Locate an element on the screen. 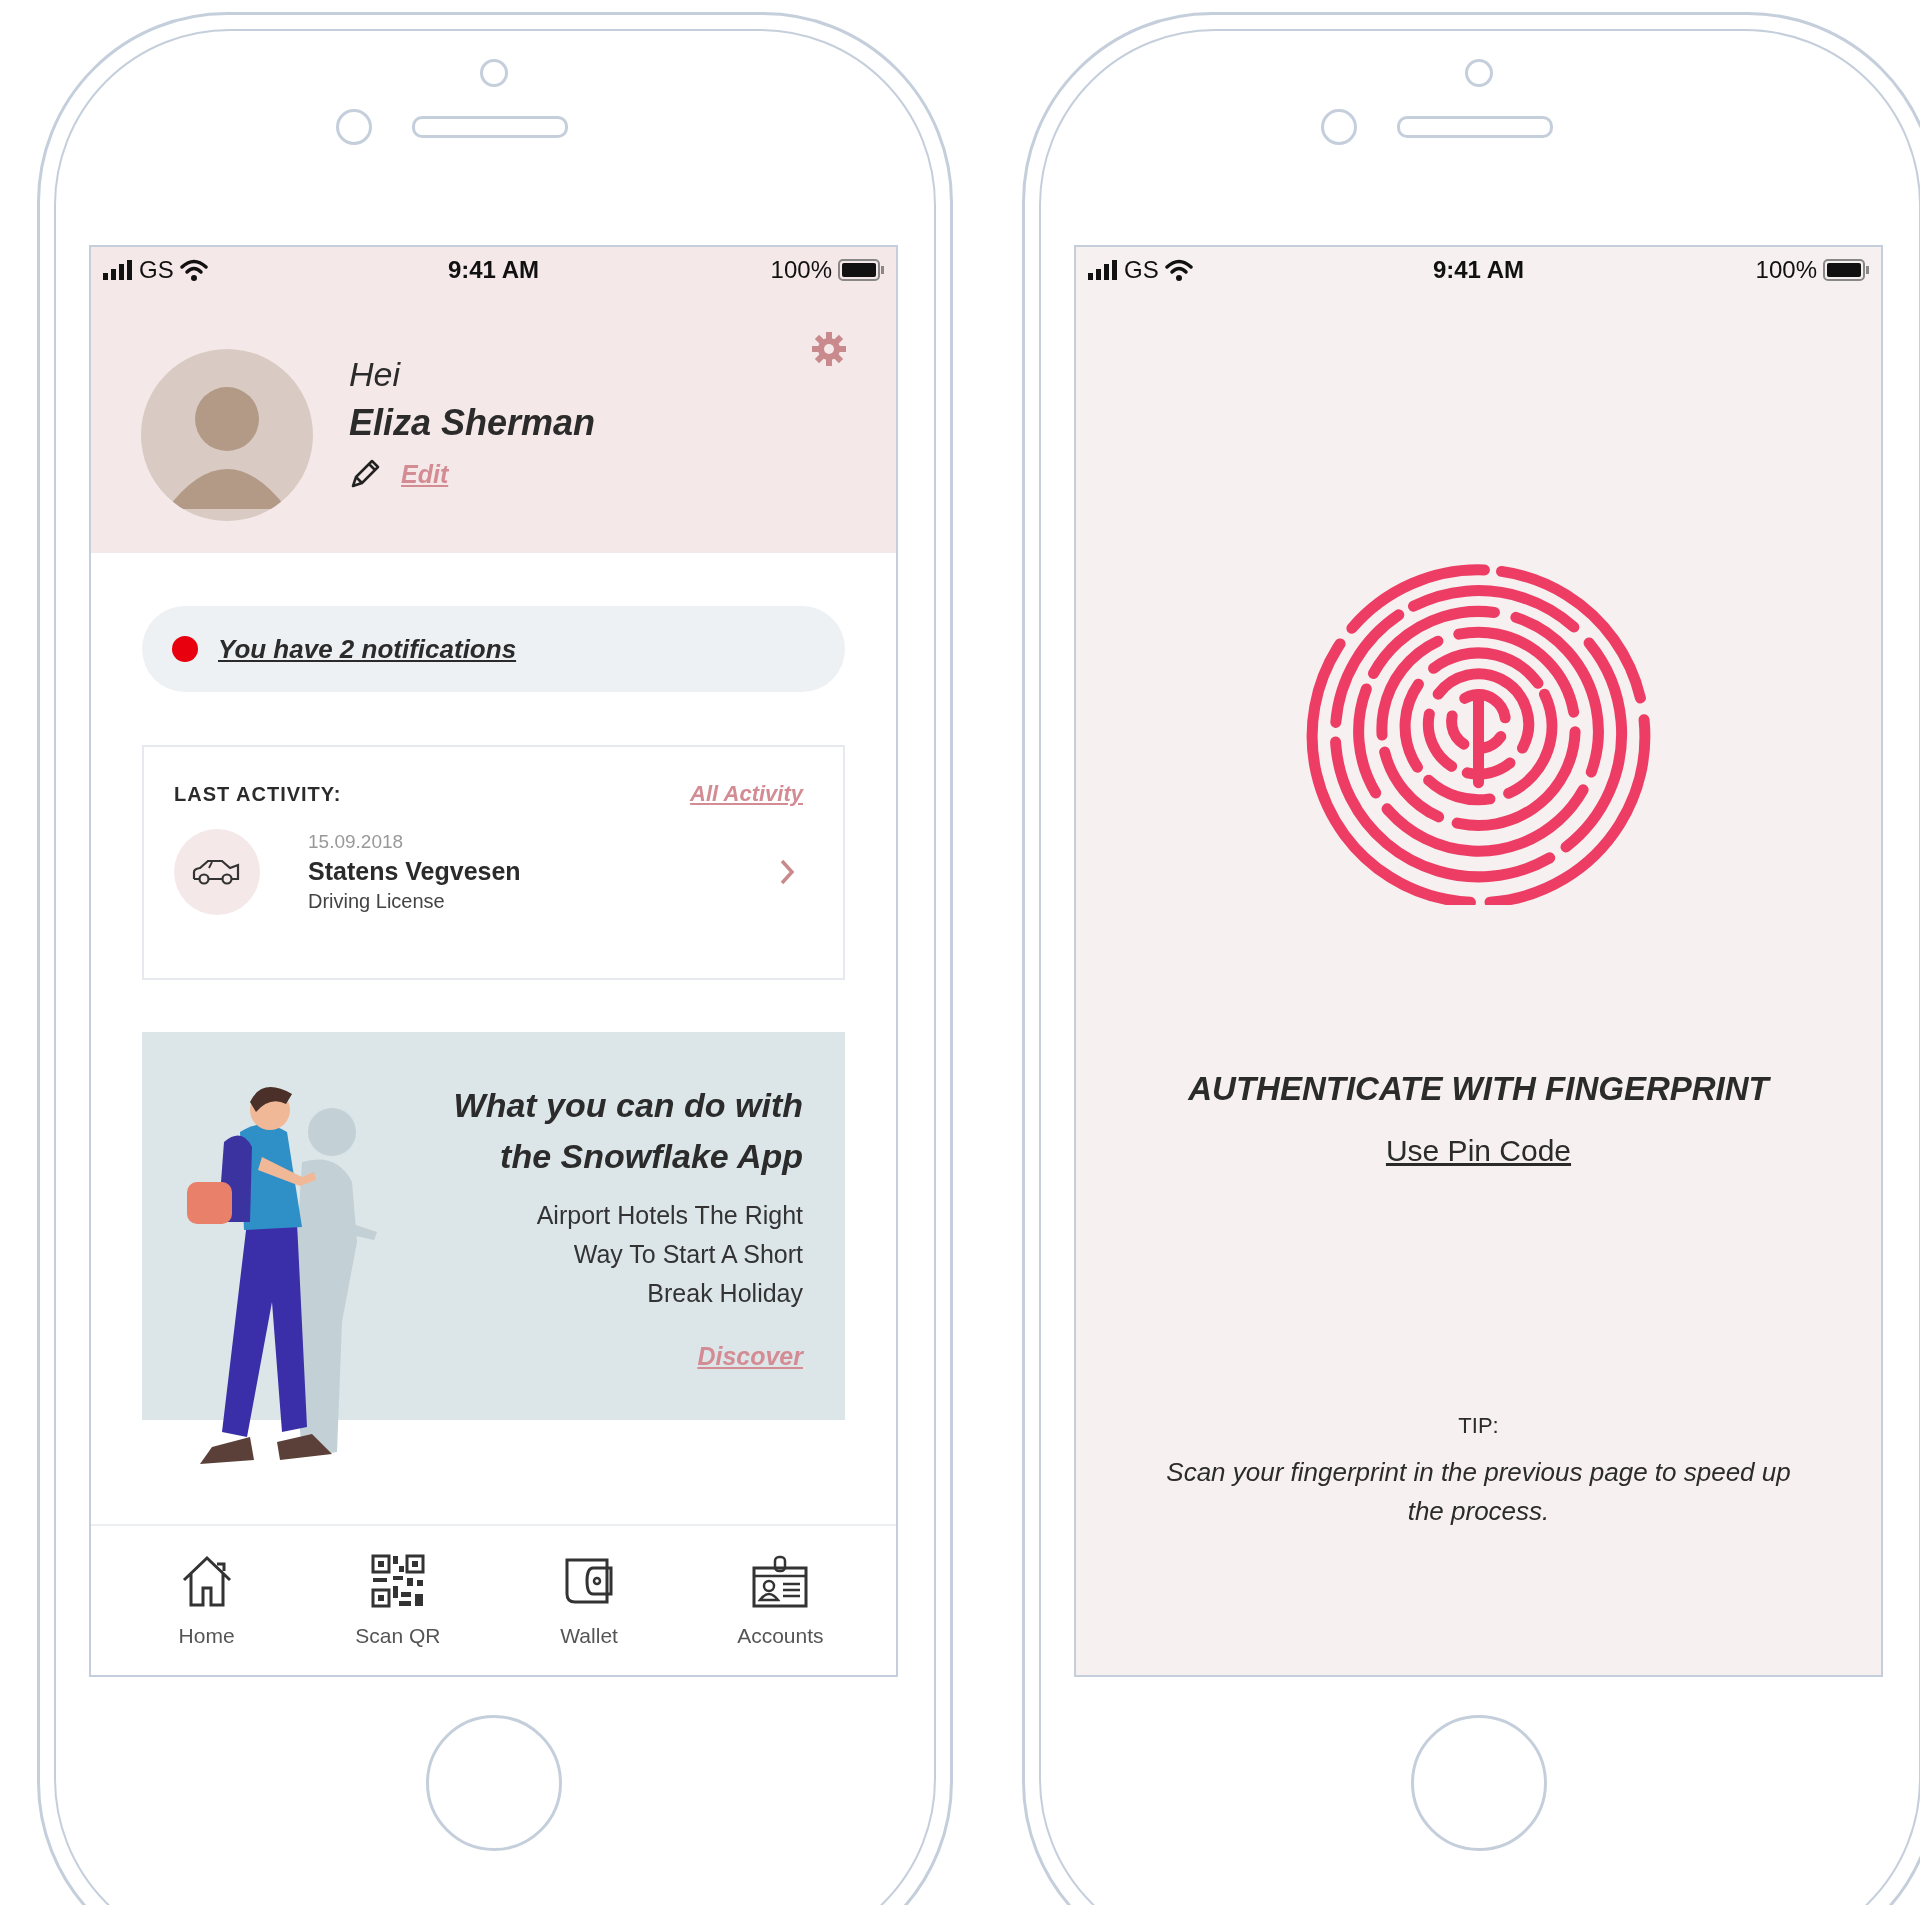 The height and width of the screenshot is (1905, 1920). tab-bar-item: Accounts is located at coordinates (780, 1600).